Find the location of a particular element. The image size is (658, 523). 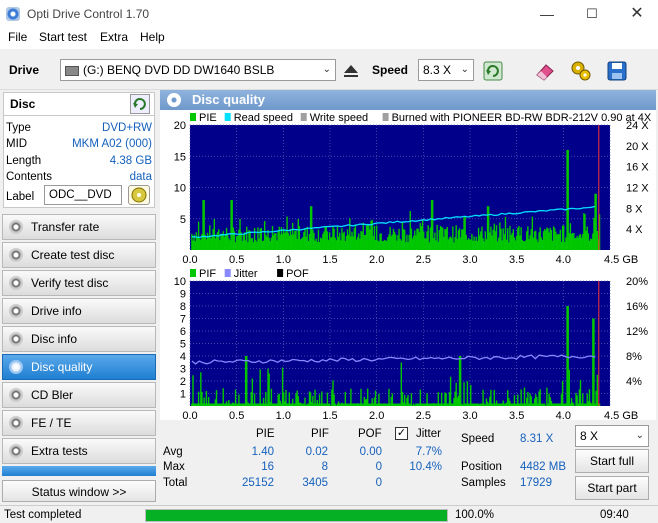

x-tick-label: 1.0 is located at coordinates (283, 260).